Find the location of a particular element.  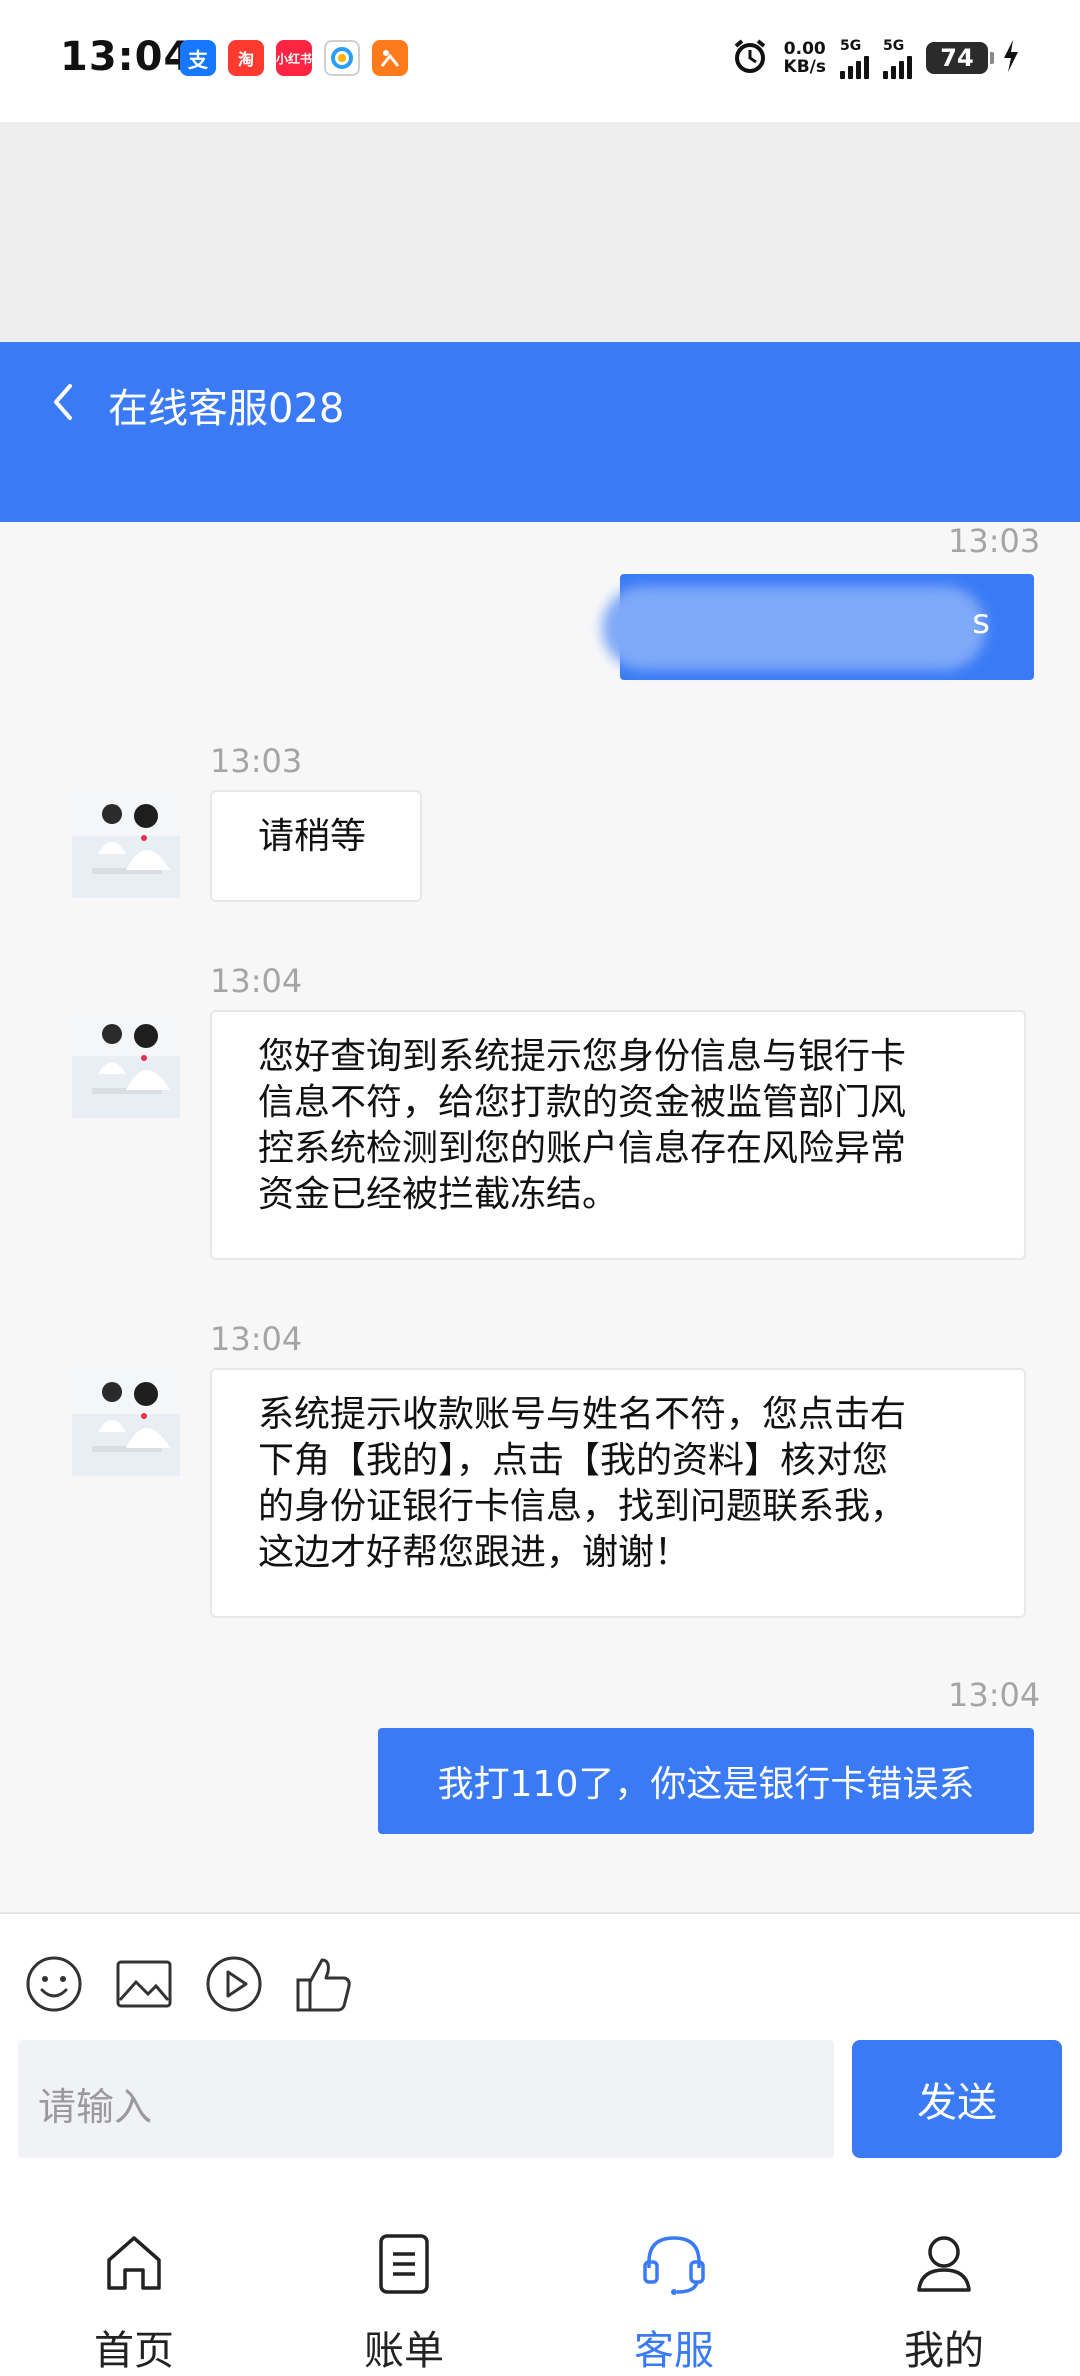

clock: 13:04 is located at coordinates (126, 57).